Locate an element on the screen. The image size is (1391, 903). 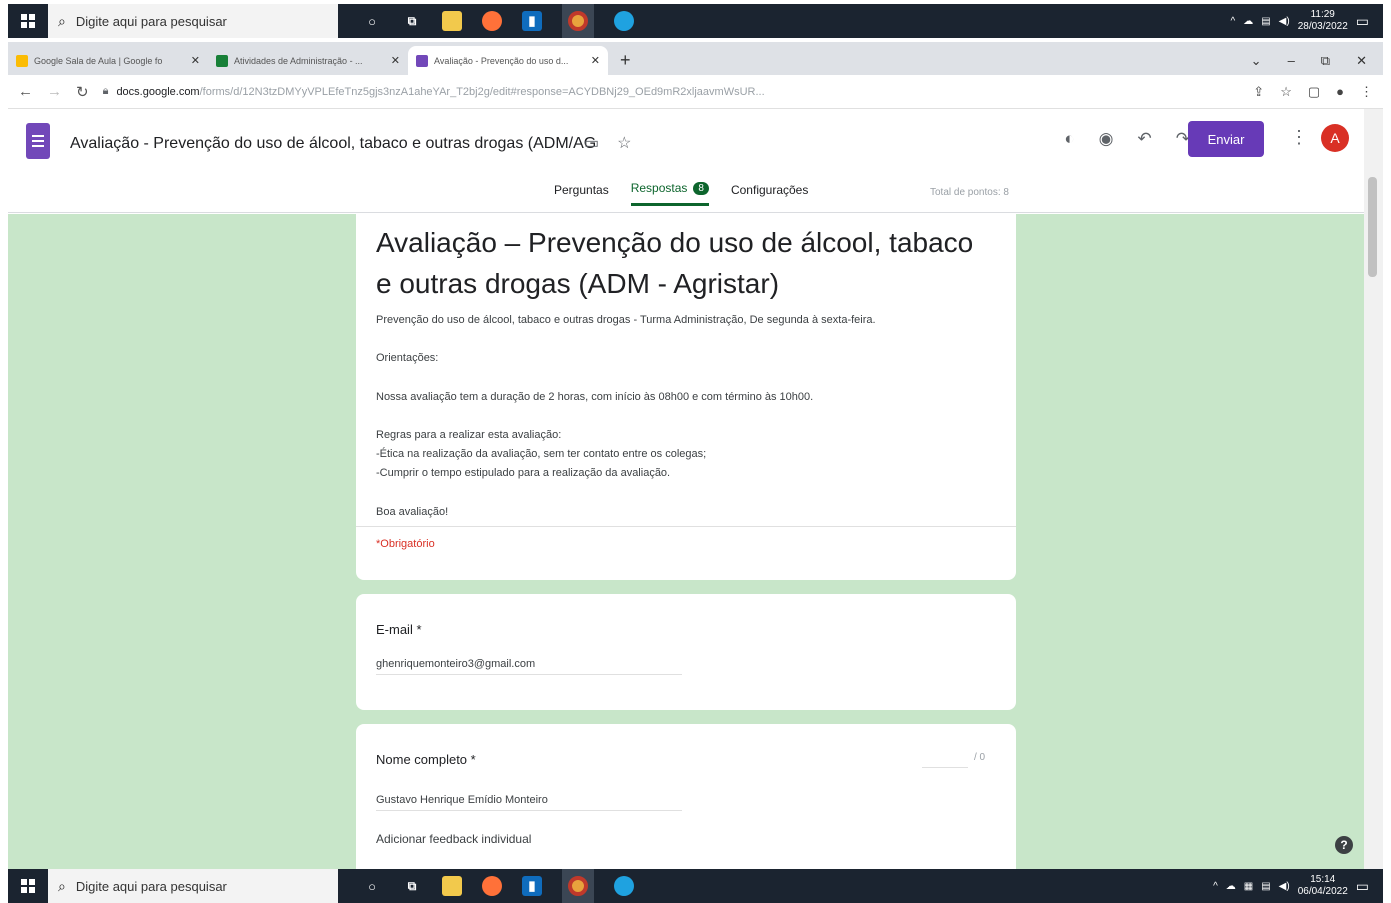
question-card-email: E-mail * ghenriquemonteiro3@gmail.com is located at coordinates (686, 652).